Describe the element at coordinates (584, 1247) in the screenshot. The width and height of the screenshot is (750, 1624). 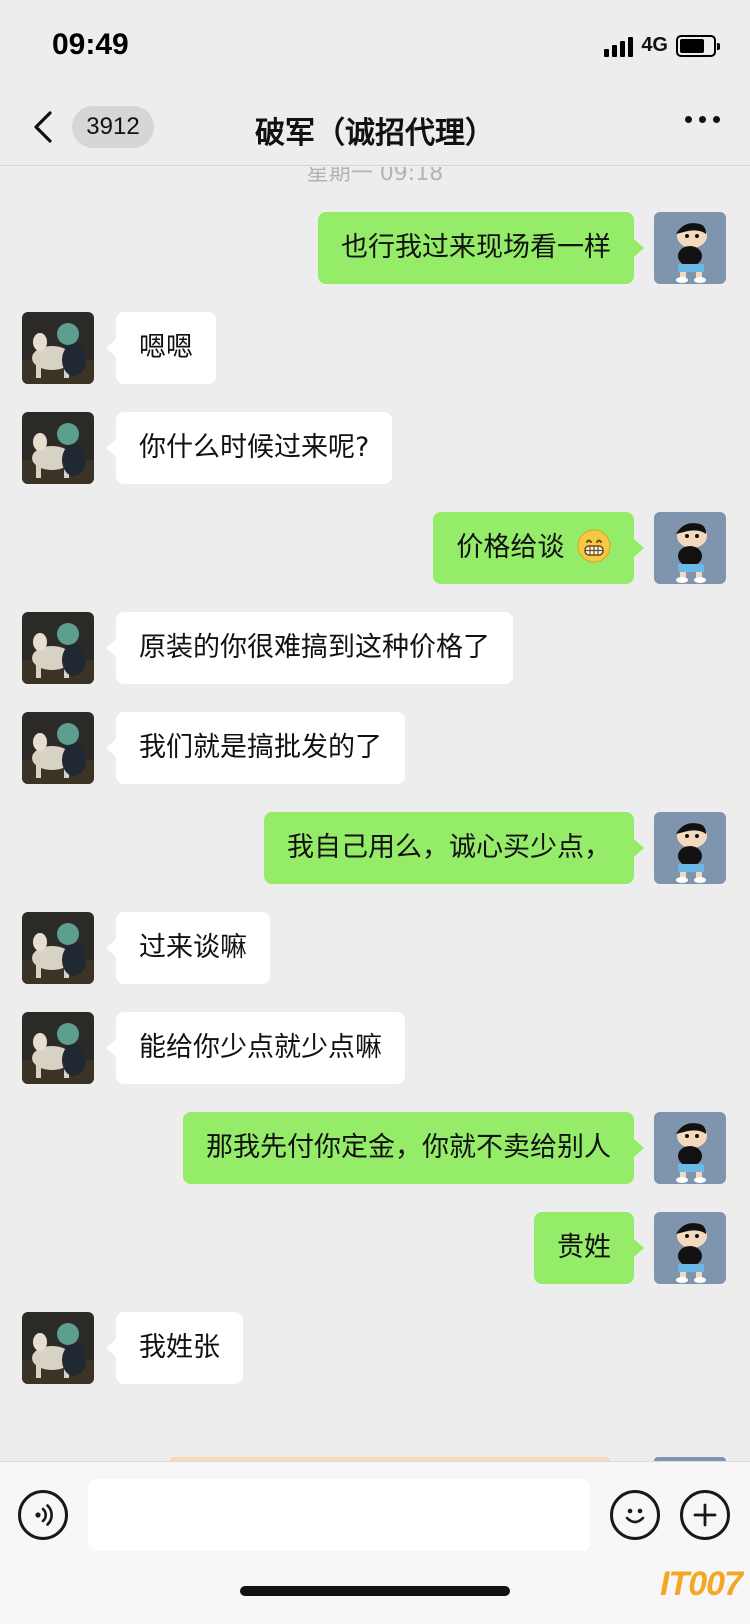
I see `message-text: 贵姓` at that location.